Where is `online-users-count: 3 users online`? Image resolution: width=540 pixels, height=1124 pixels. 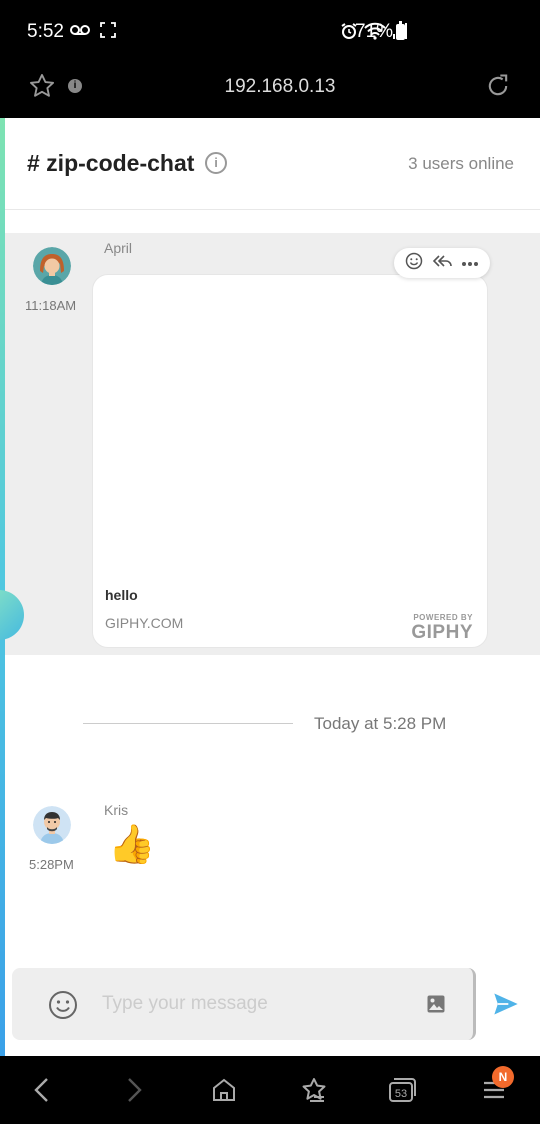 online-users-count: 3 users online is located at coordinates (461, 163).